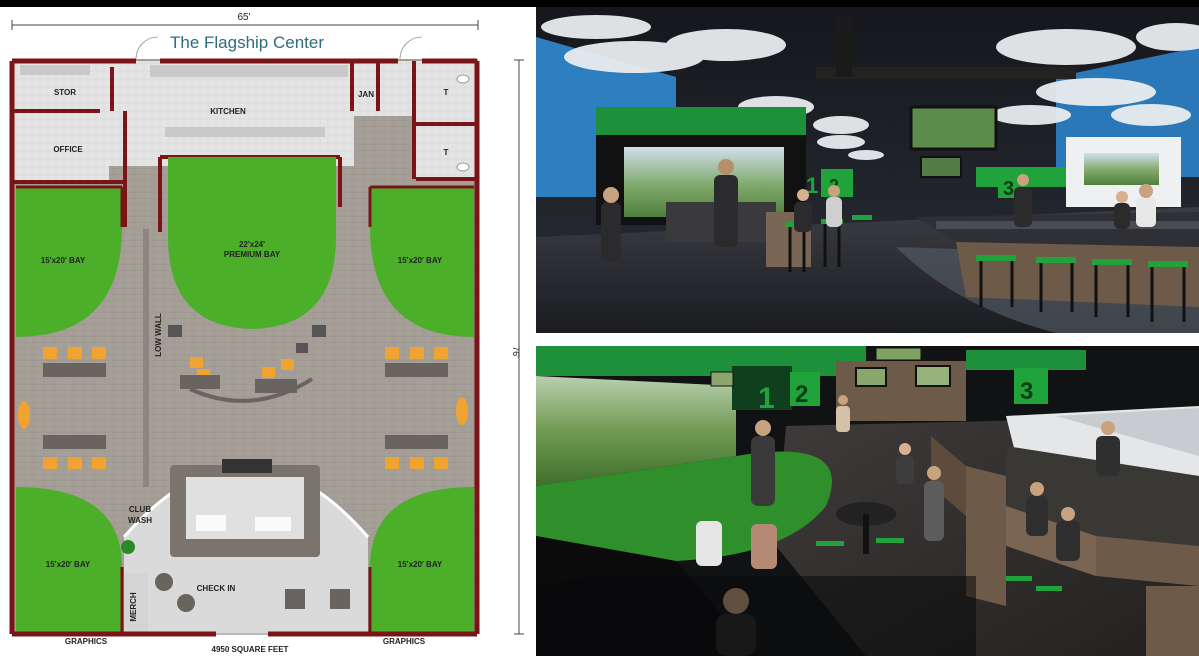  Describe the element at coordinates (65, 92) in the screenshot. I see `room-stor: STOR` at that location.